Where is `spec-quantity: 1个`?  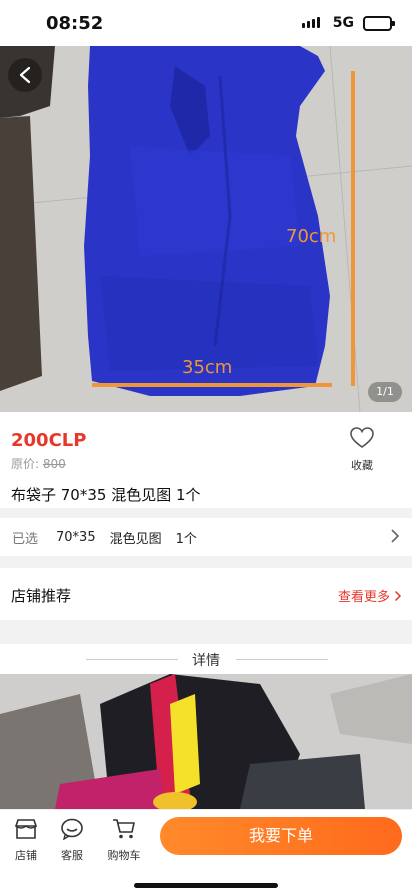
spec-quantity: 1个 is located at coordinates (186, 539).